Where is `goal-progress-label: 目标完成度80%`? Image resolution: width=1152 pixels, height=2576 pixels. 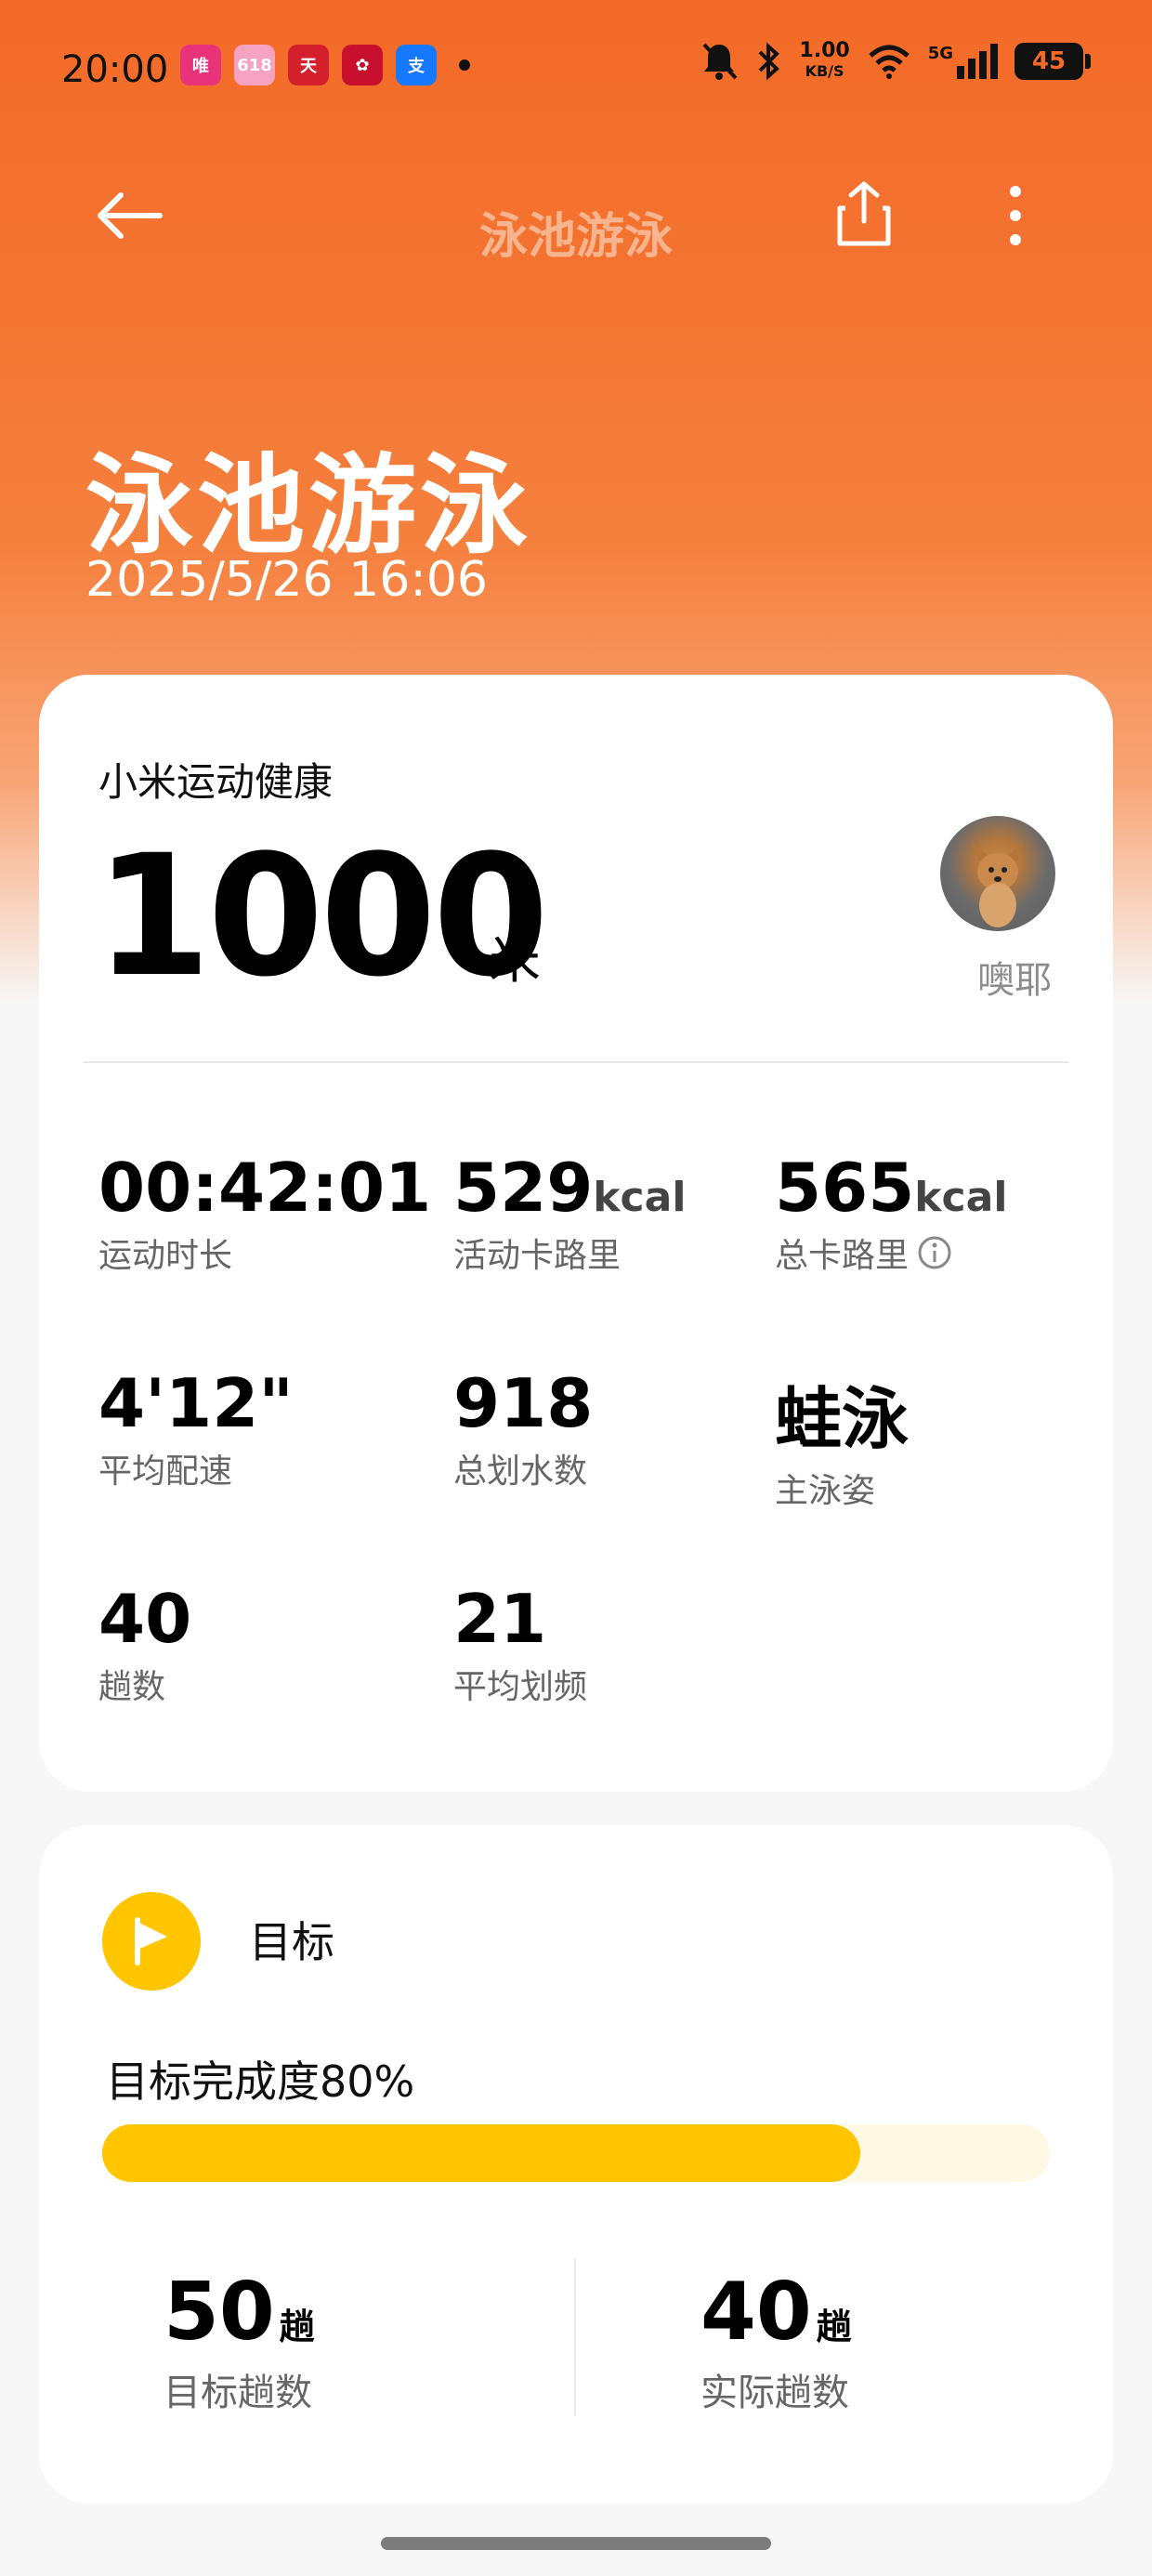
goal-progress-label: 目标完成度80% is located at coordinates (260, 2082).